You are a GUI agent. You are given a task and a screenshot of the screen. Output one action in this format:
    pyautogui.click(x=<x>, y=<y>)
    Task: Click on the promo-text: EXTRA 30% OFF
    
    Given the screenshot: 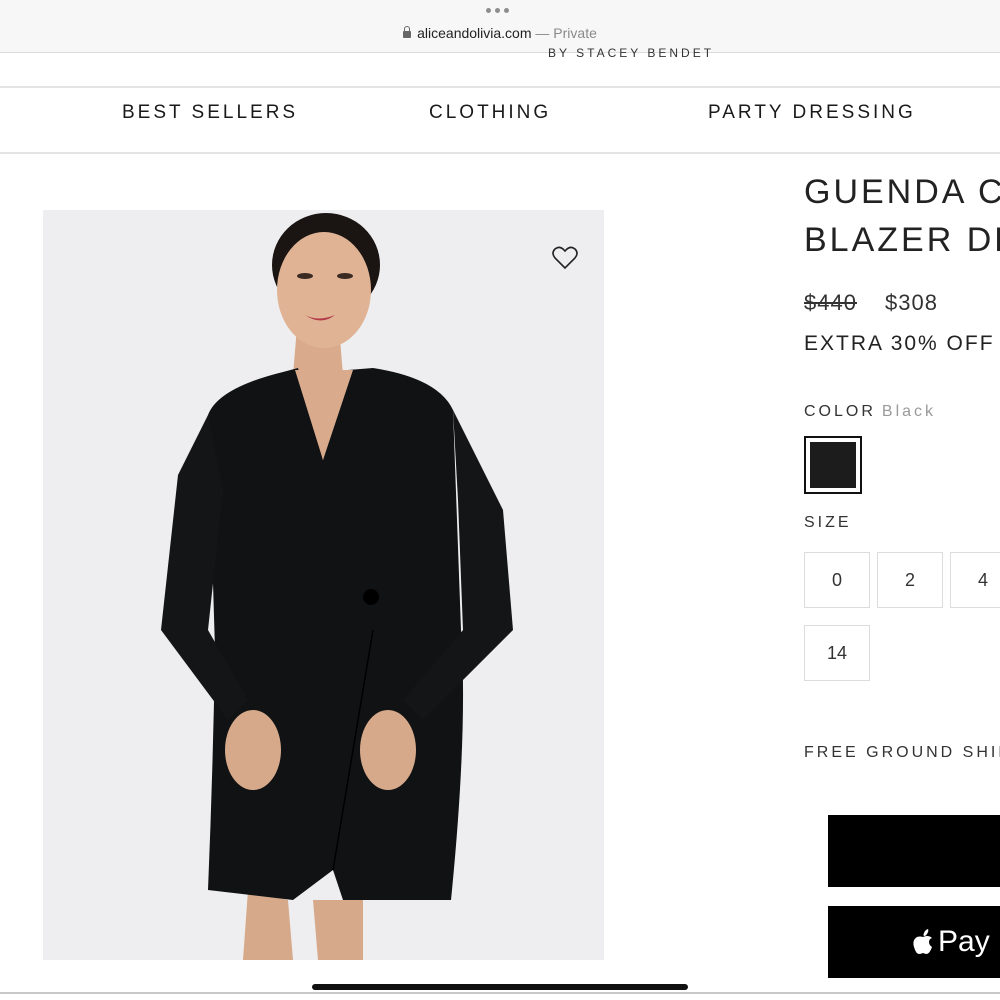 What is the action you would take?
    pyautogui.click(x=899, y=343)
    